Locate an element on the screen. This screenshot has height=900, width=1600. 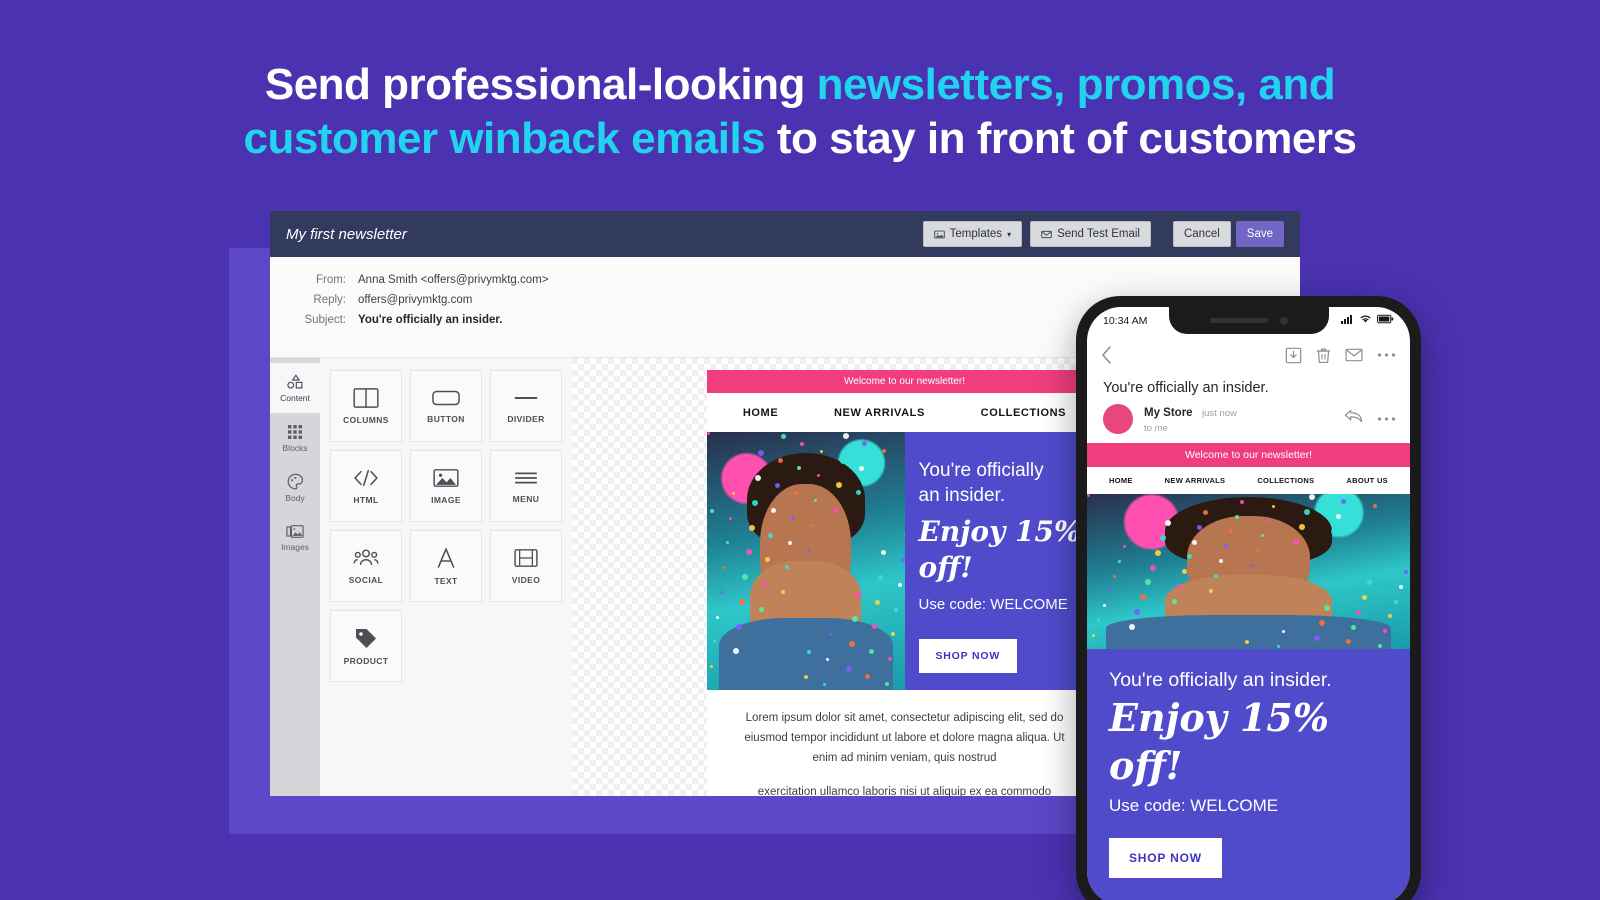
archive-icon is located at coordinates (1293, 355).